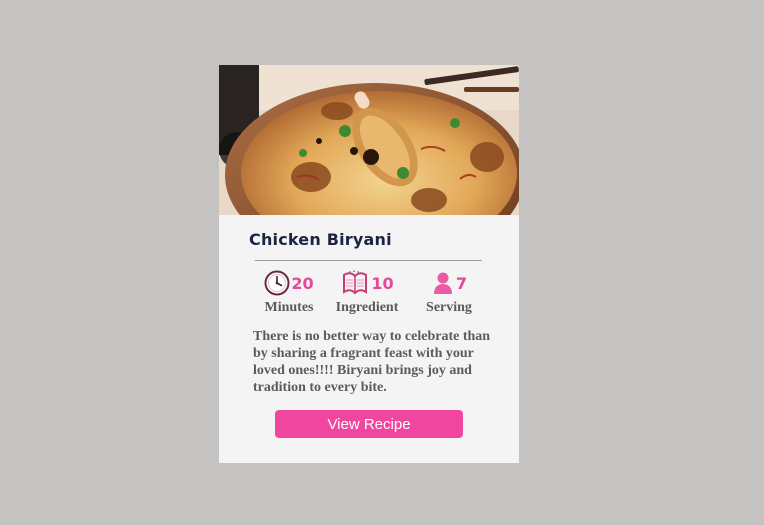 This screenshot has height=525, width=764. I want to click on stat-minutes: 20 Minutes, so click(289, 292).